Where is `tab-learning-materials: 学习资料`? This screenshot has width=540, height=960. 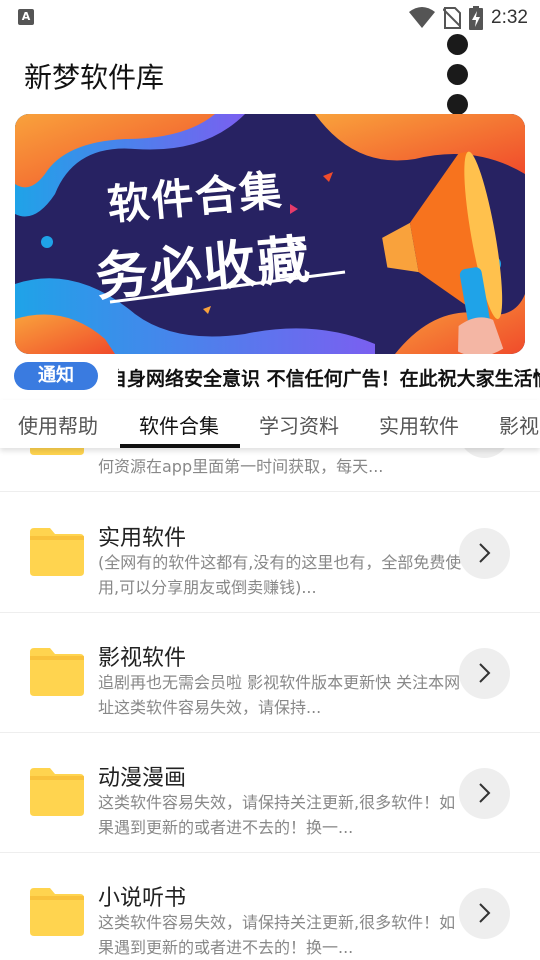
tab-learning-materials: 学习资料 is located at coordinates (299, 424).